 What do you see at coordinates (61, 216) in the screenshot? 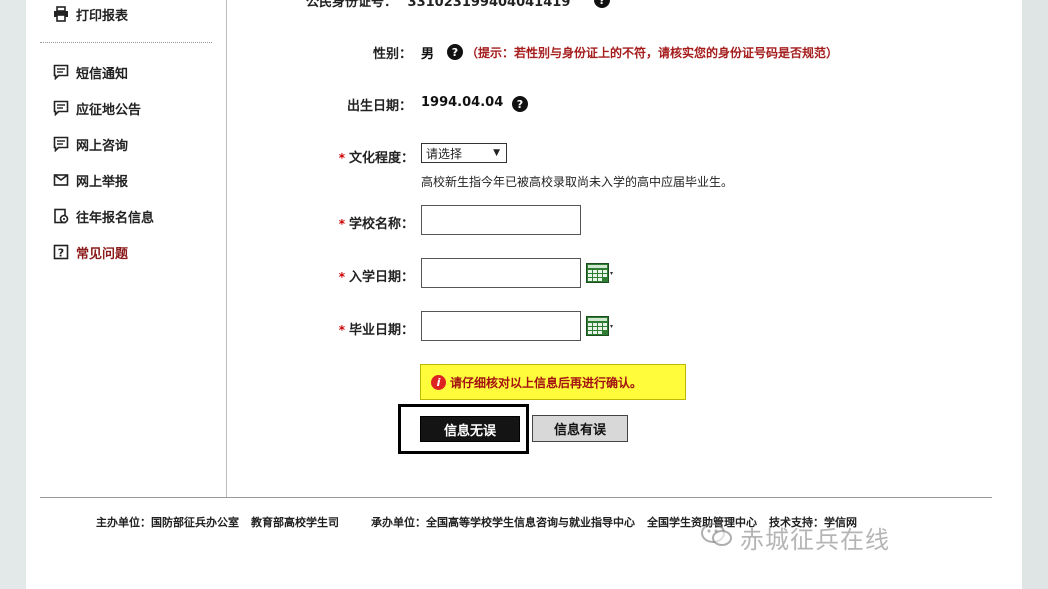
I see `document-gear-icon` at bounding box center [61, 216].